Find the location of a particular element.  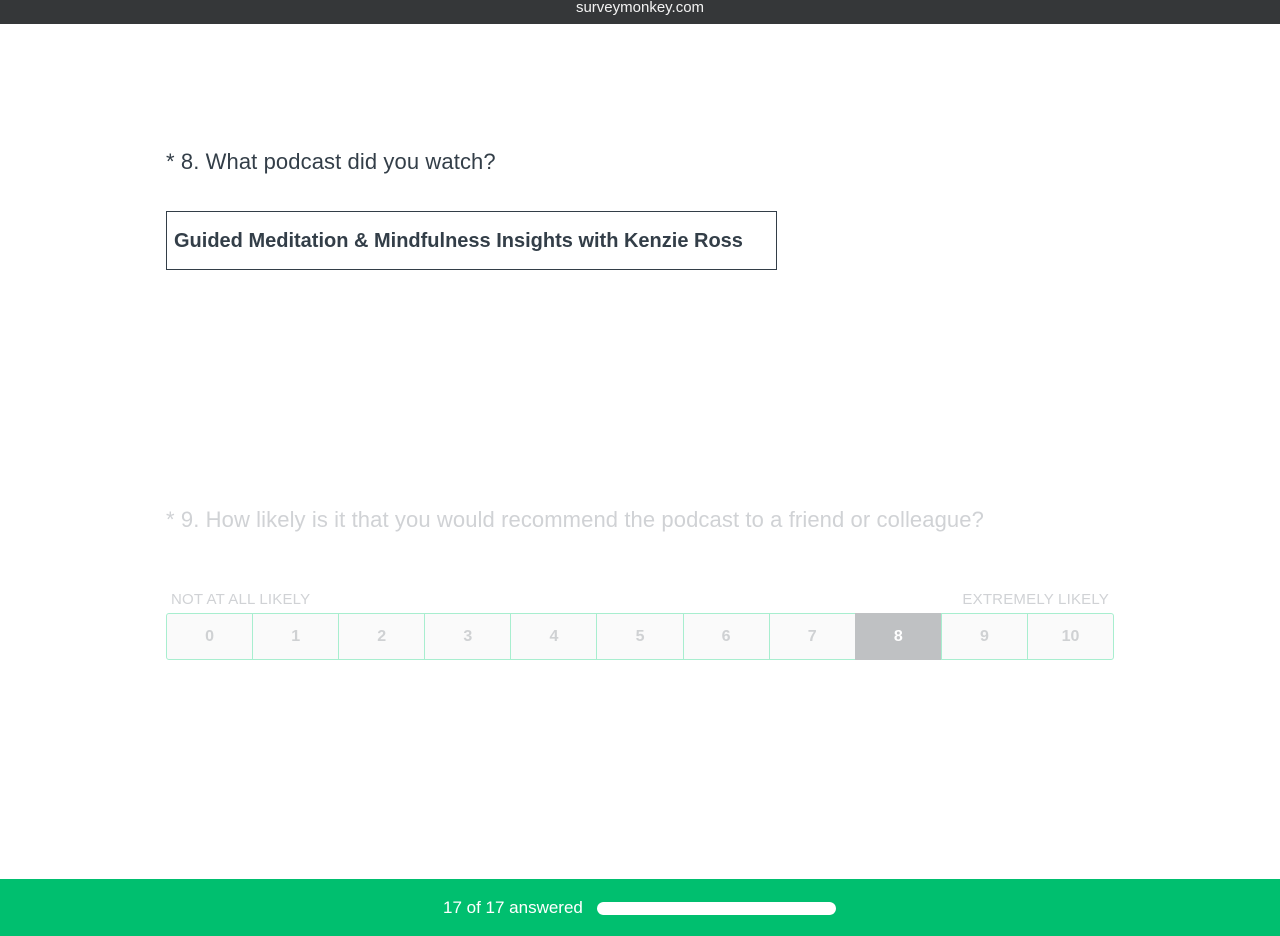

scale-option-10: 10 is located at coordinates (1070, 636).